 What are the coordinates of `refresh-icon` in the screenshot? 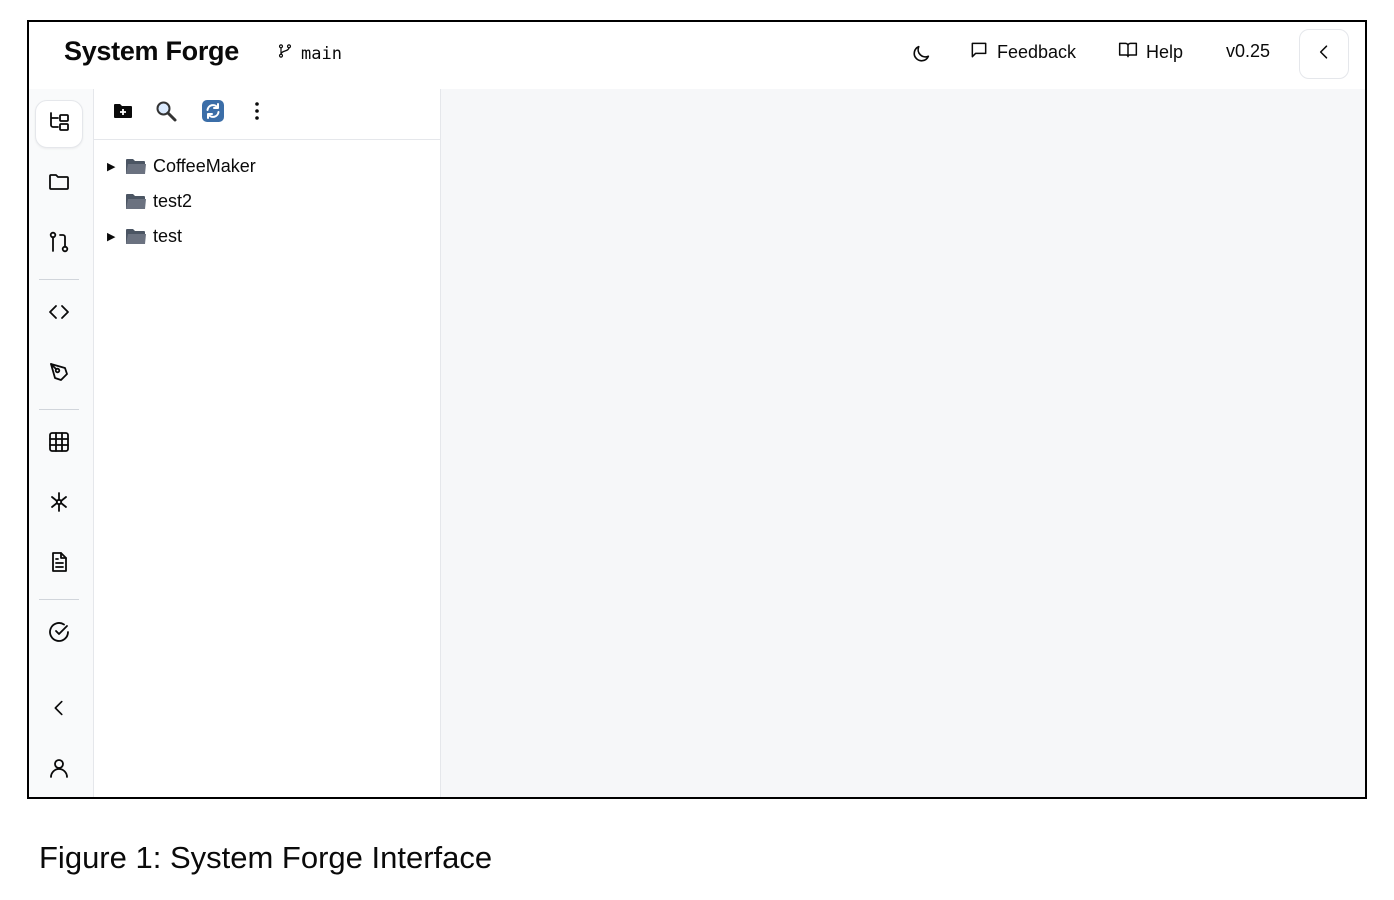 It's located at (213, 113).